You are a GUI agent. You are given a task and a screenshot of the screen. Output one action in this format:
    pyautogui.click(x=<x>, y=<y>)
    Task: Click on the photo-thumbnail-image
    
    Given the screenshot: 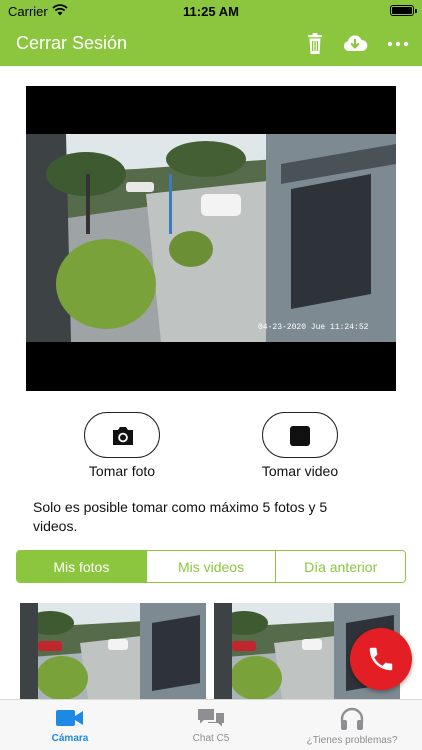 What is the action you would take?
    pyautogui.click(x=113, y=651)
    